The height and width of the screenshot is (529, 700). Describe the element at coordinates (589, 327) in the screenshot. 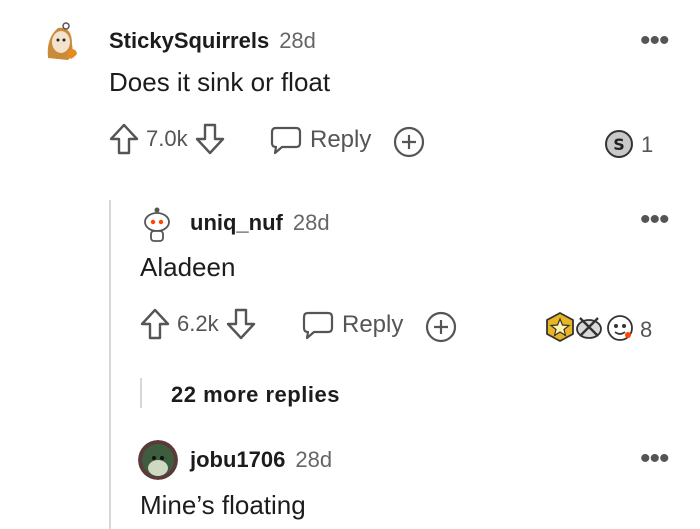

I see `award-wrench-icon` at that location.